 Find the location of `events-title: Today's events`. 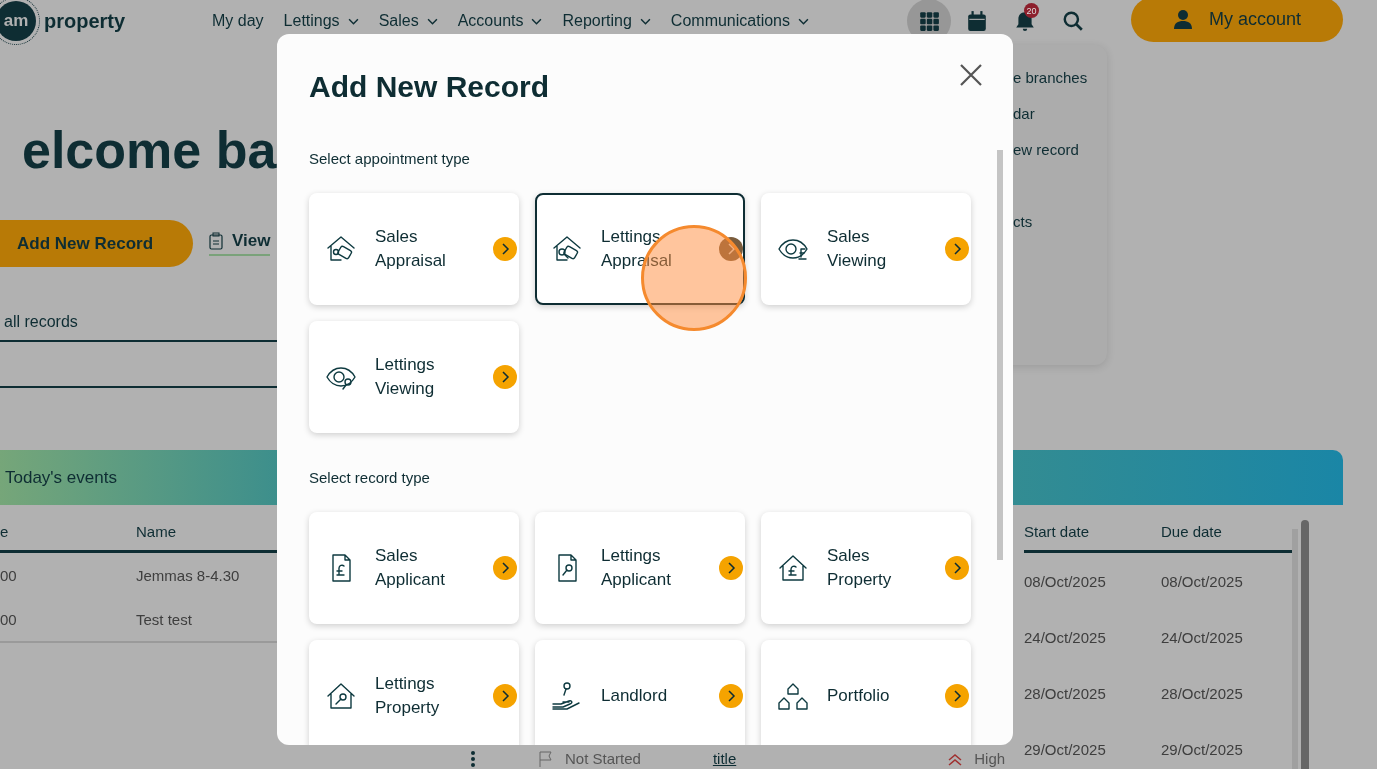

events-title: Today's events is located at coordinates (60, 477).